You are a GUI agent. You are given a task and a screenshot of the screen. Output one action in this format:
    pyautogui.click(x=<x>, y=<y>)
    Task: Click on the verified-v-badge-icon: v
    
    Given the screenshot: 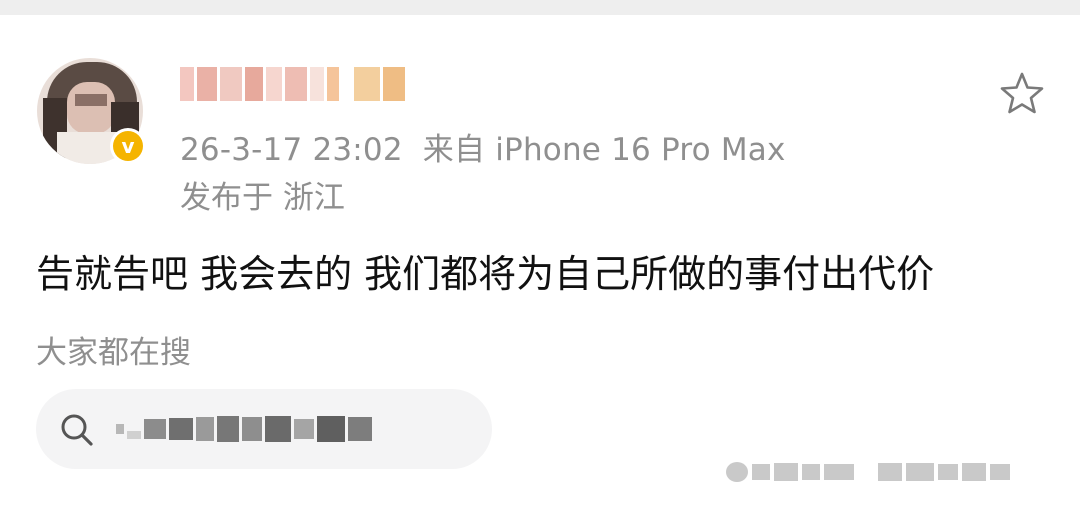 What is the action you would take?
    pyautogui.click(x=128, y=146)
    